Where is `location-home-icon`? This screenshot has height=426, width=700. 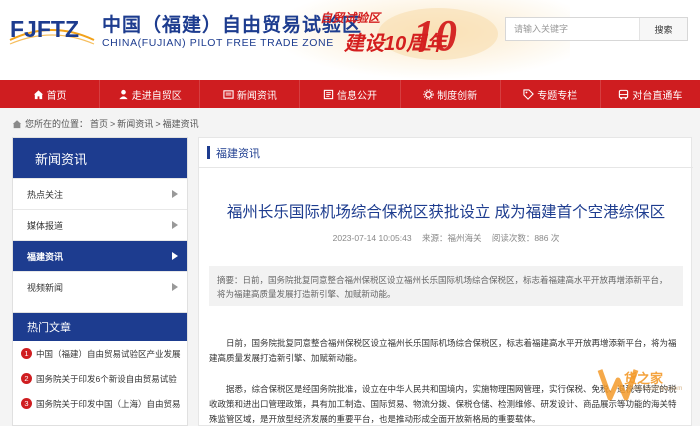 location-home-icon is located at coordinates (17, 123).